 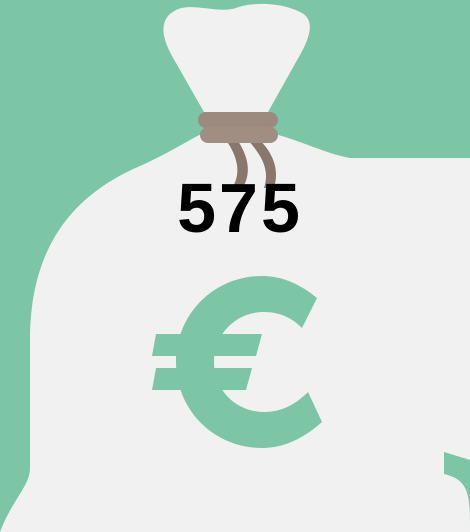 What do you see at coordinates (238, 120) in the screenshot?
I see `bag-tie-top` at bounding box center [238, 120].